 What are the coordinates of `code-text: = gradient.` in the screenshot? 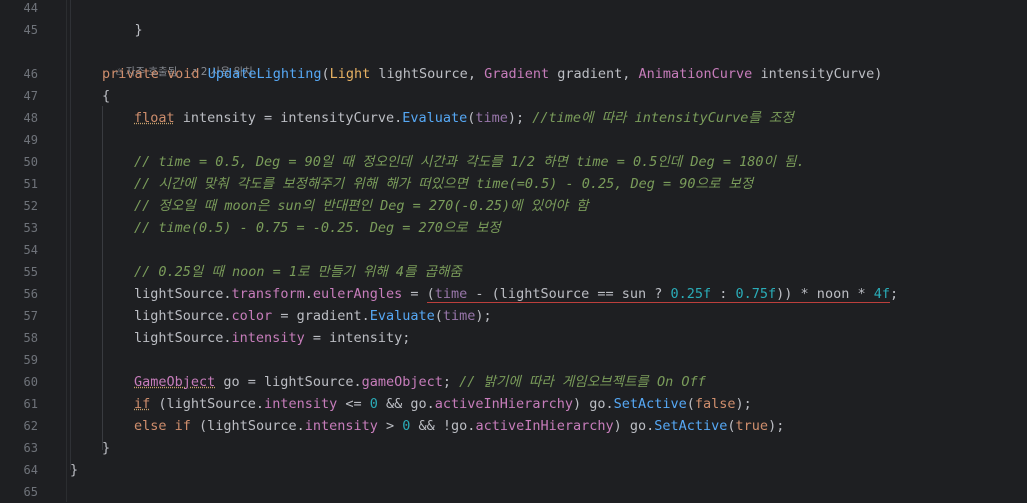 It's located at (321, 316).